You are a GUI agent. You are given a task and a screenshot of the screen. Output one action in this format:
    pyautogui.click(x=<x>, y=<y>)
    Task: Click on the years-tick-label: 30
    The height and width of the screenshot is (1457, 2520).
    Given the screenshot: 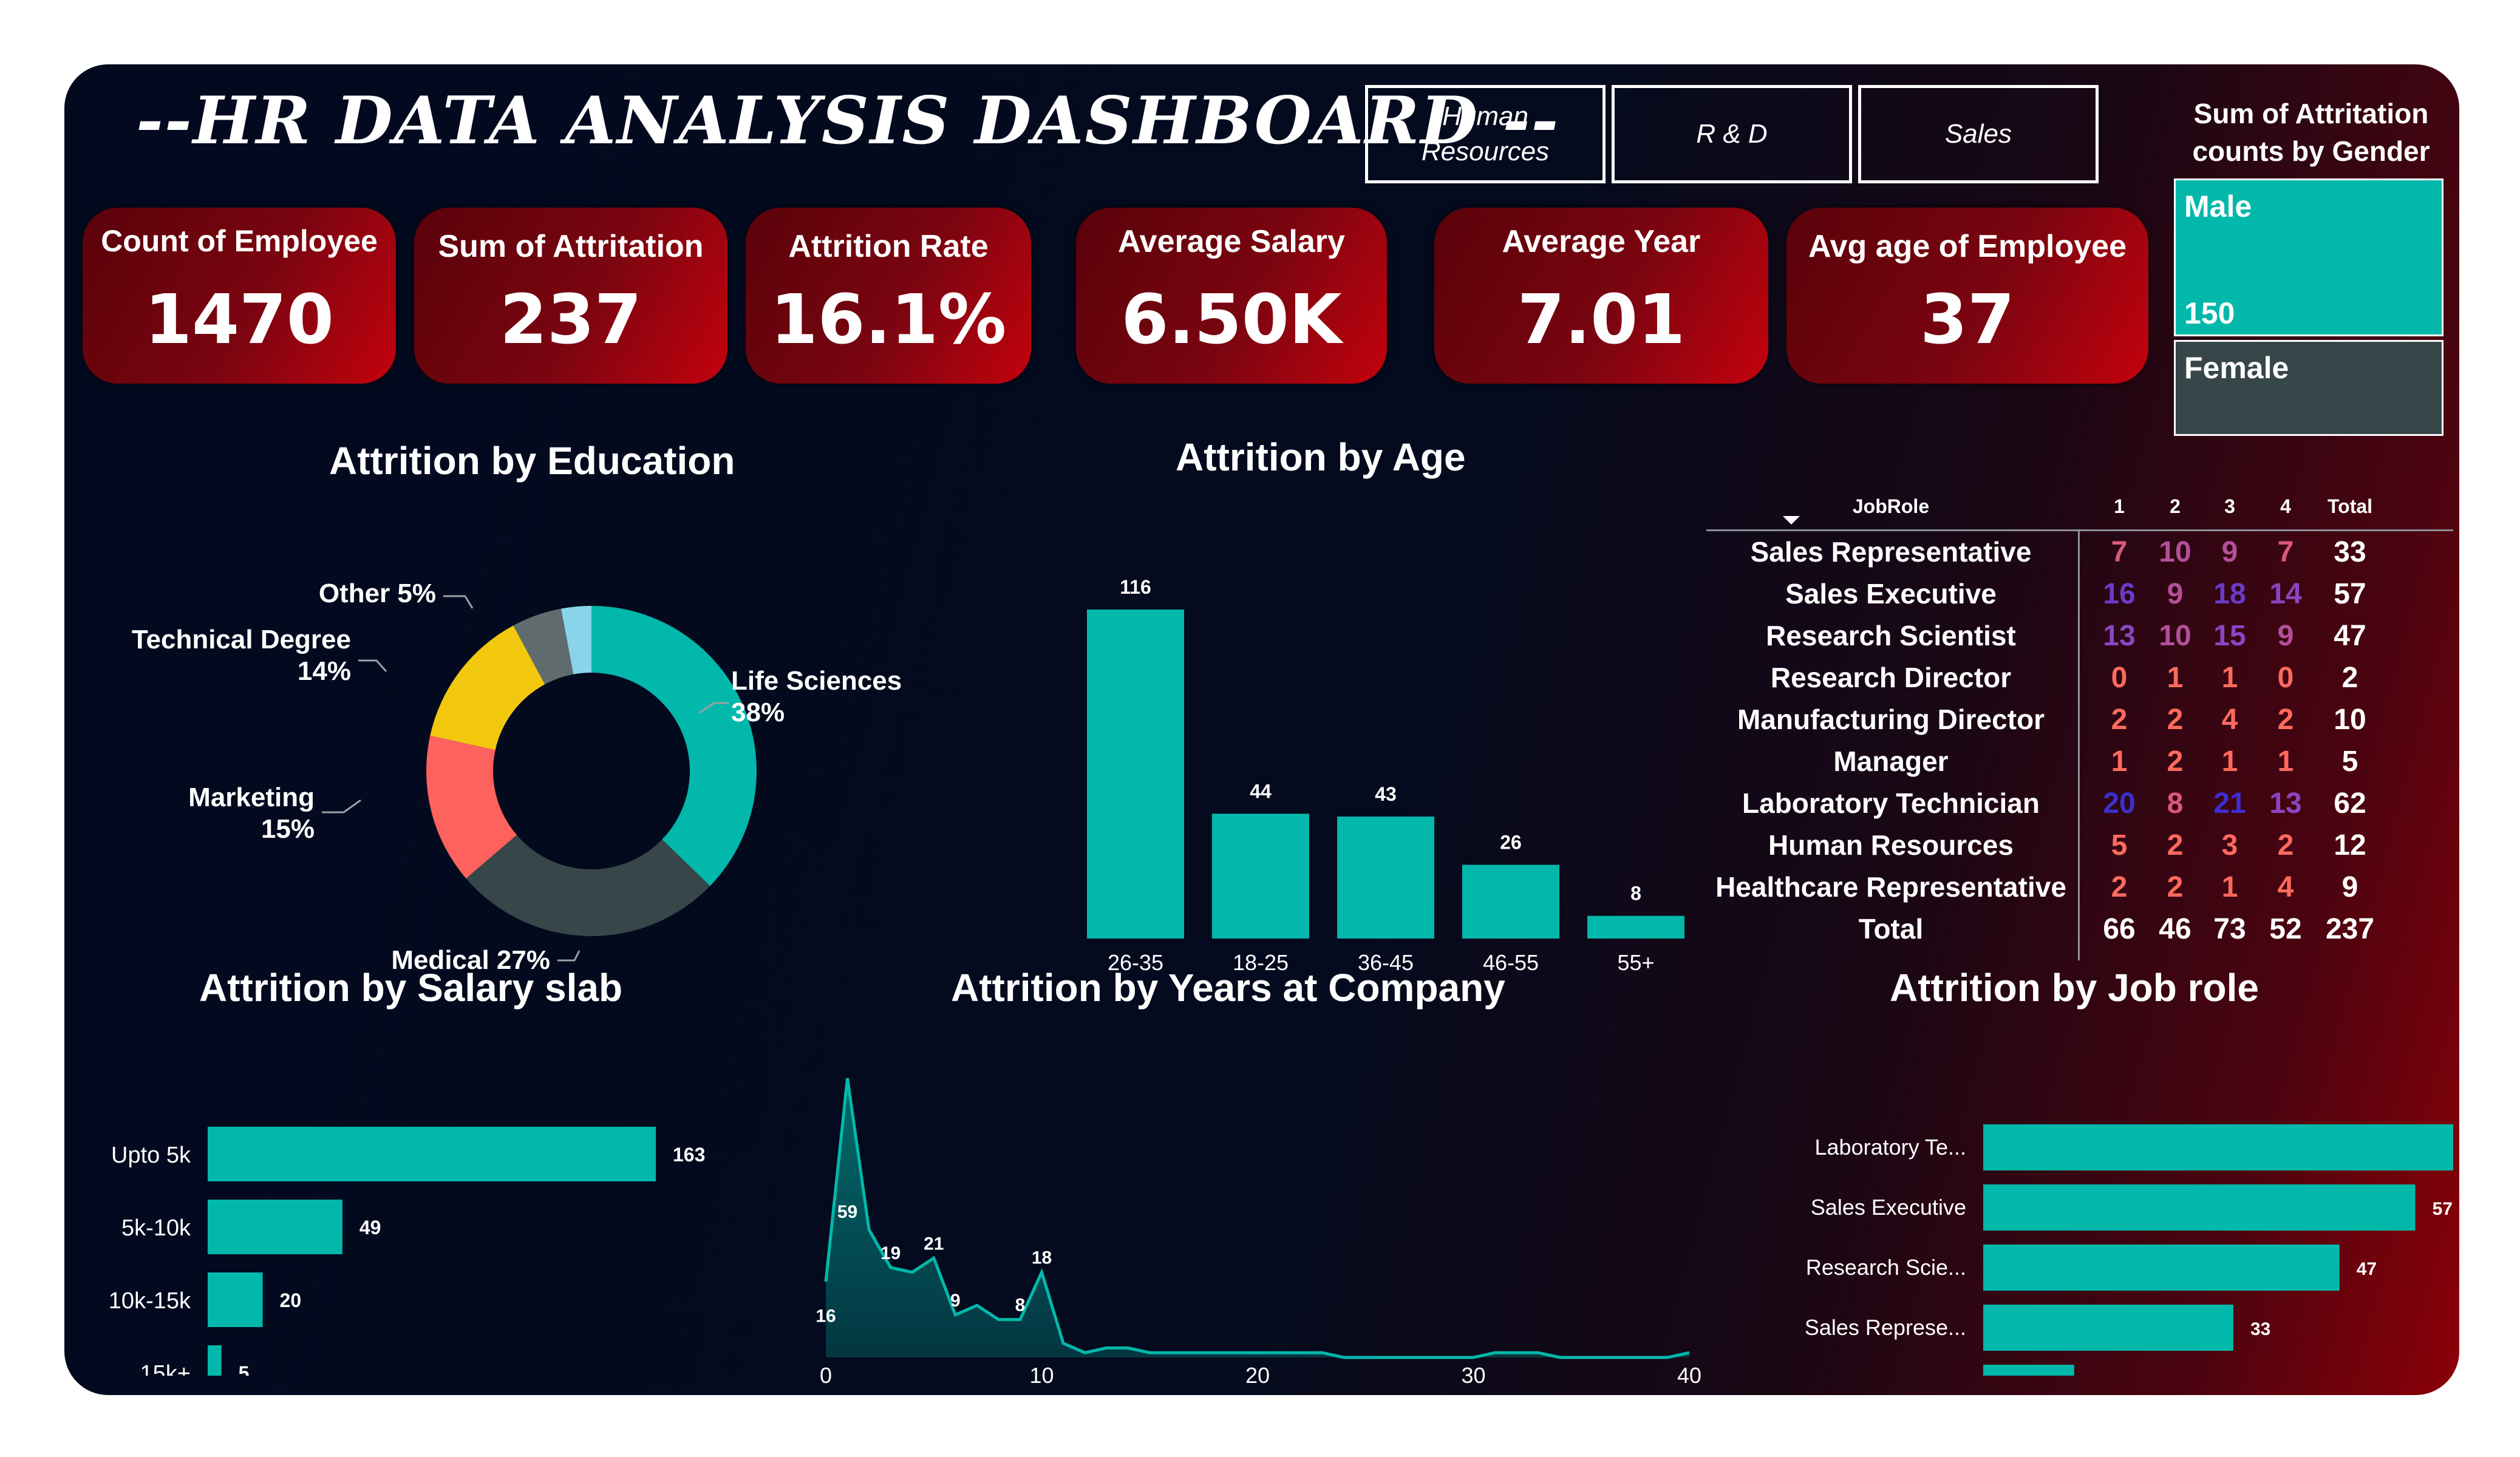 What is the action you would take?
    pyautogui.click(x=1473, y=1375)
    